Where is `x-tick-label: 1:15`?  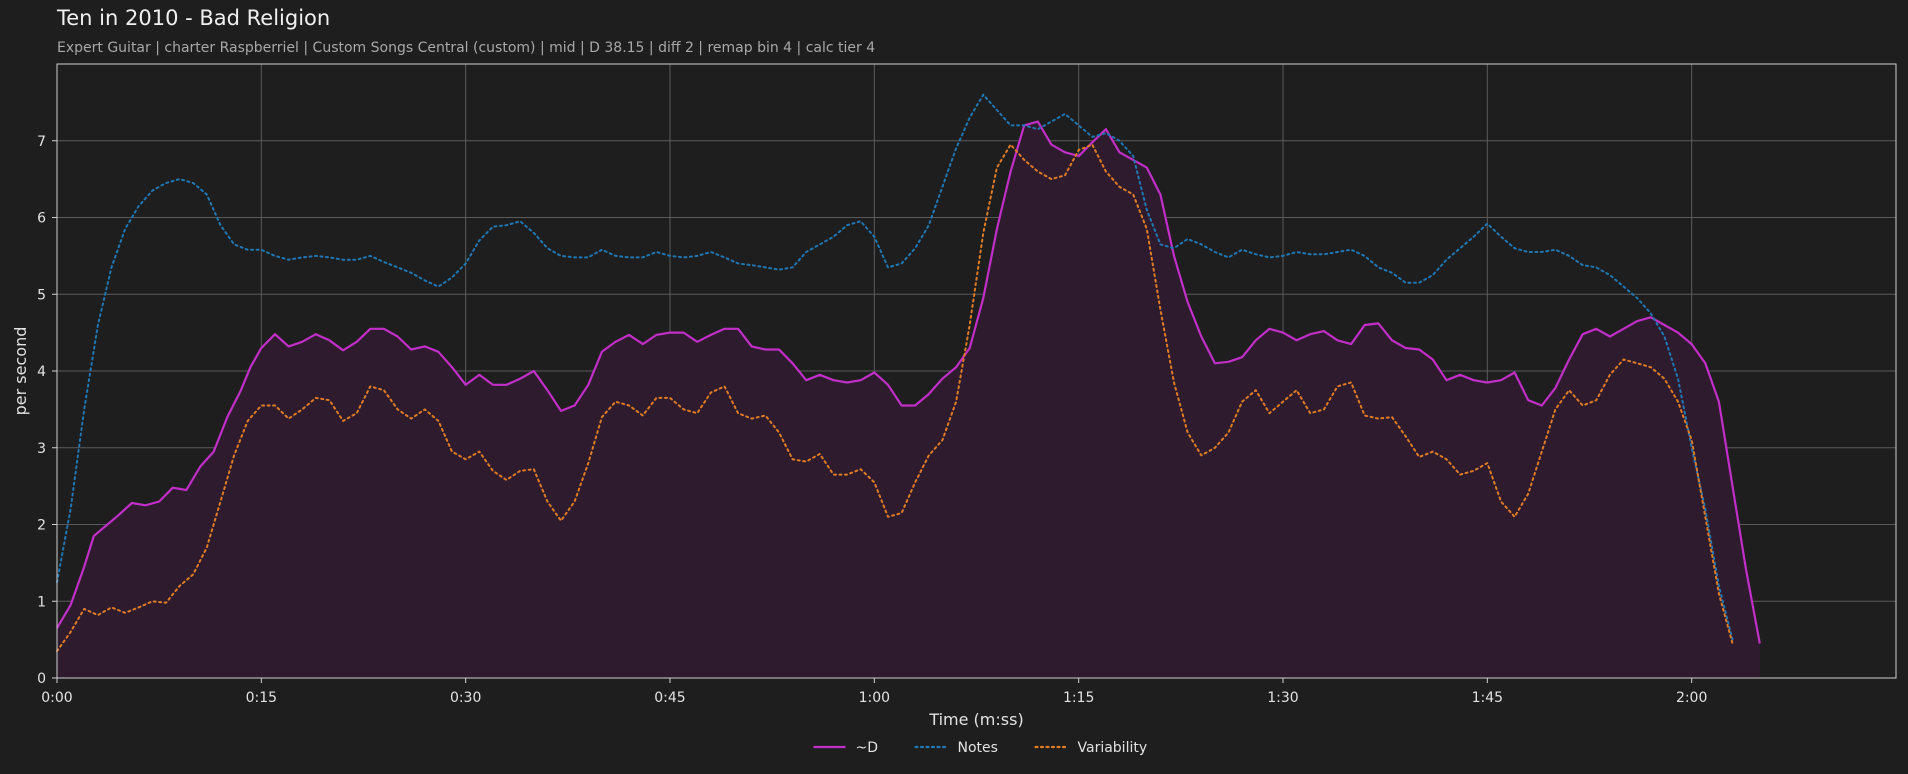 x-tick-label: 1:15 is located at coordinates (1078, 698).